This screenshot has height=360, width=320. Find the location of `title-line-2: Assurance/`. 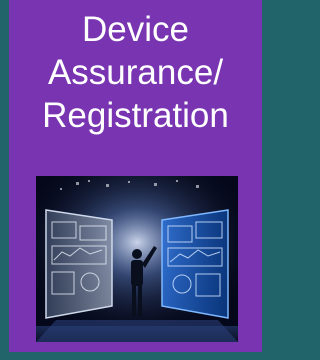

title-line-2: Assurance/ is located at coordinates (135, 72).